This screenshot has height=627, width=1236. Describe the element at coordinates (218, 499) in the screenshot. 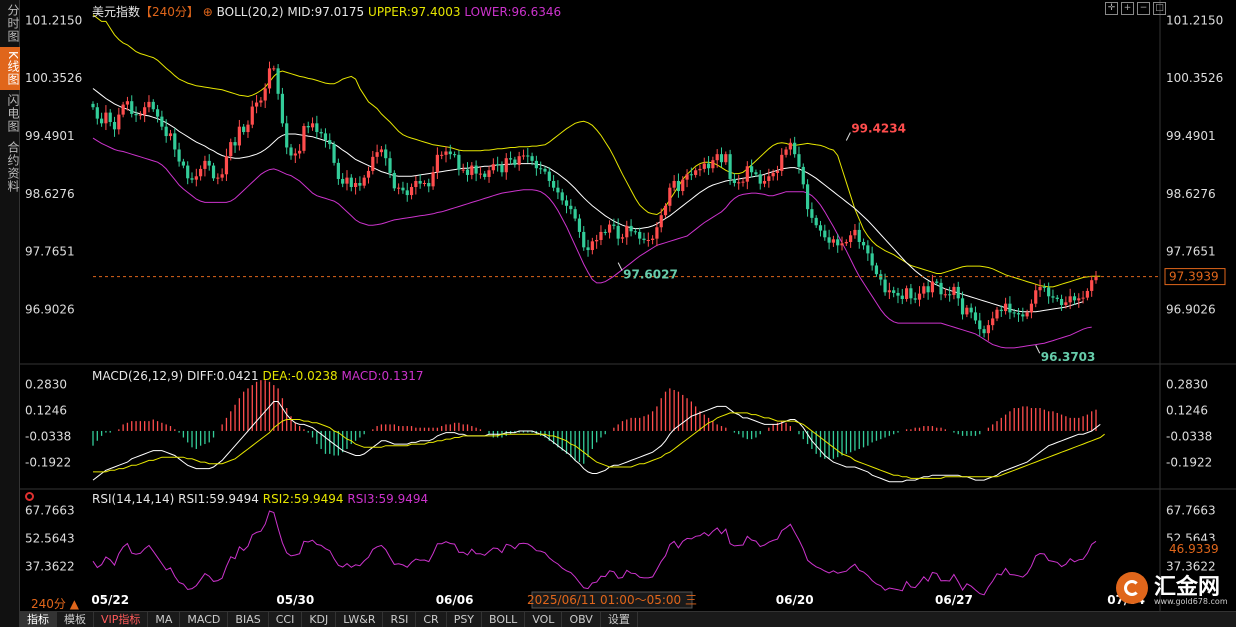

I see `rsi1-value: RSI1:59.9494` at that location.